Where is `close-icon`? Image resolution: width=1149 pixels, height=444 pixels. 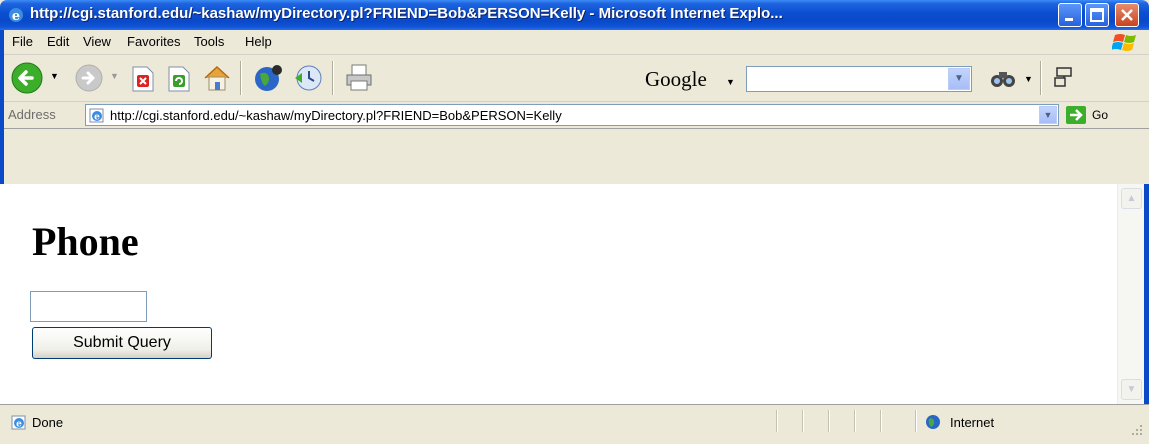 close-icon is located at coordinates (1127, 15).